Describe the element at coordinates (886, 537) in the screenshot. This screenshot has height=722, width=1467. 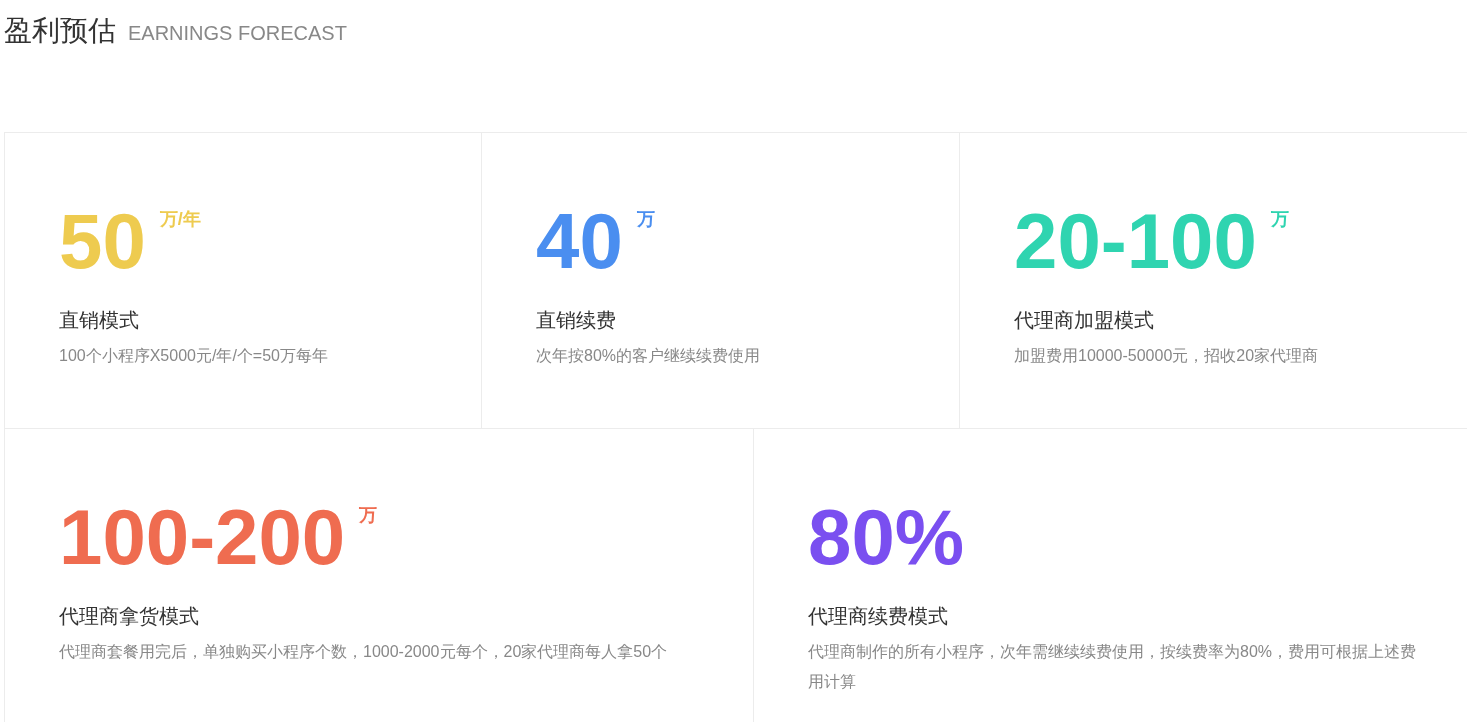
I see `value-number: 80%` at that location.